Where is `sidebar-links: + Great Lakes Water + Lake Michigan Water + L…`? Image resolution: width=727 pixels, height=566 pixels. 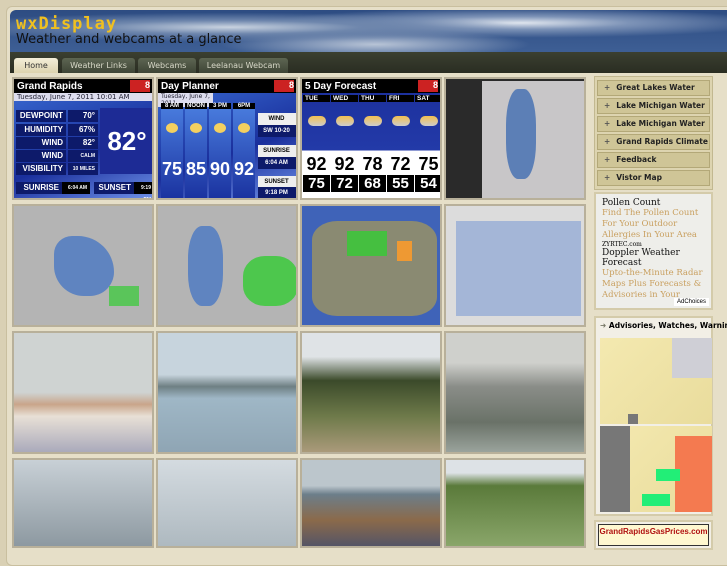 sidebar-links: + Great Lakes Water + Lake Michigan Water + L… is located at coordinates (653, 133).